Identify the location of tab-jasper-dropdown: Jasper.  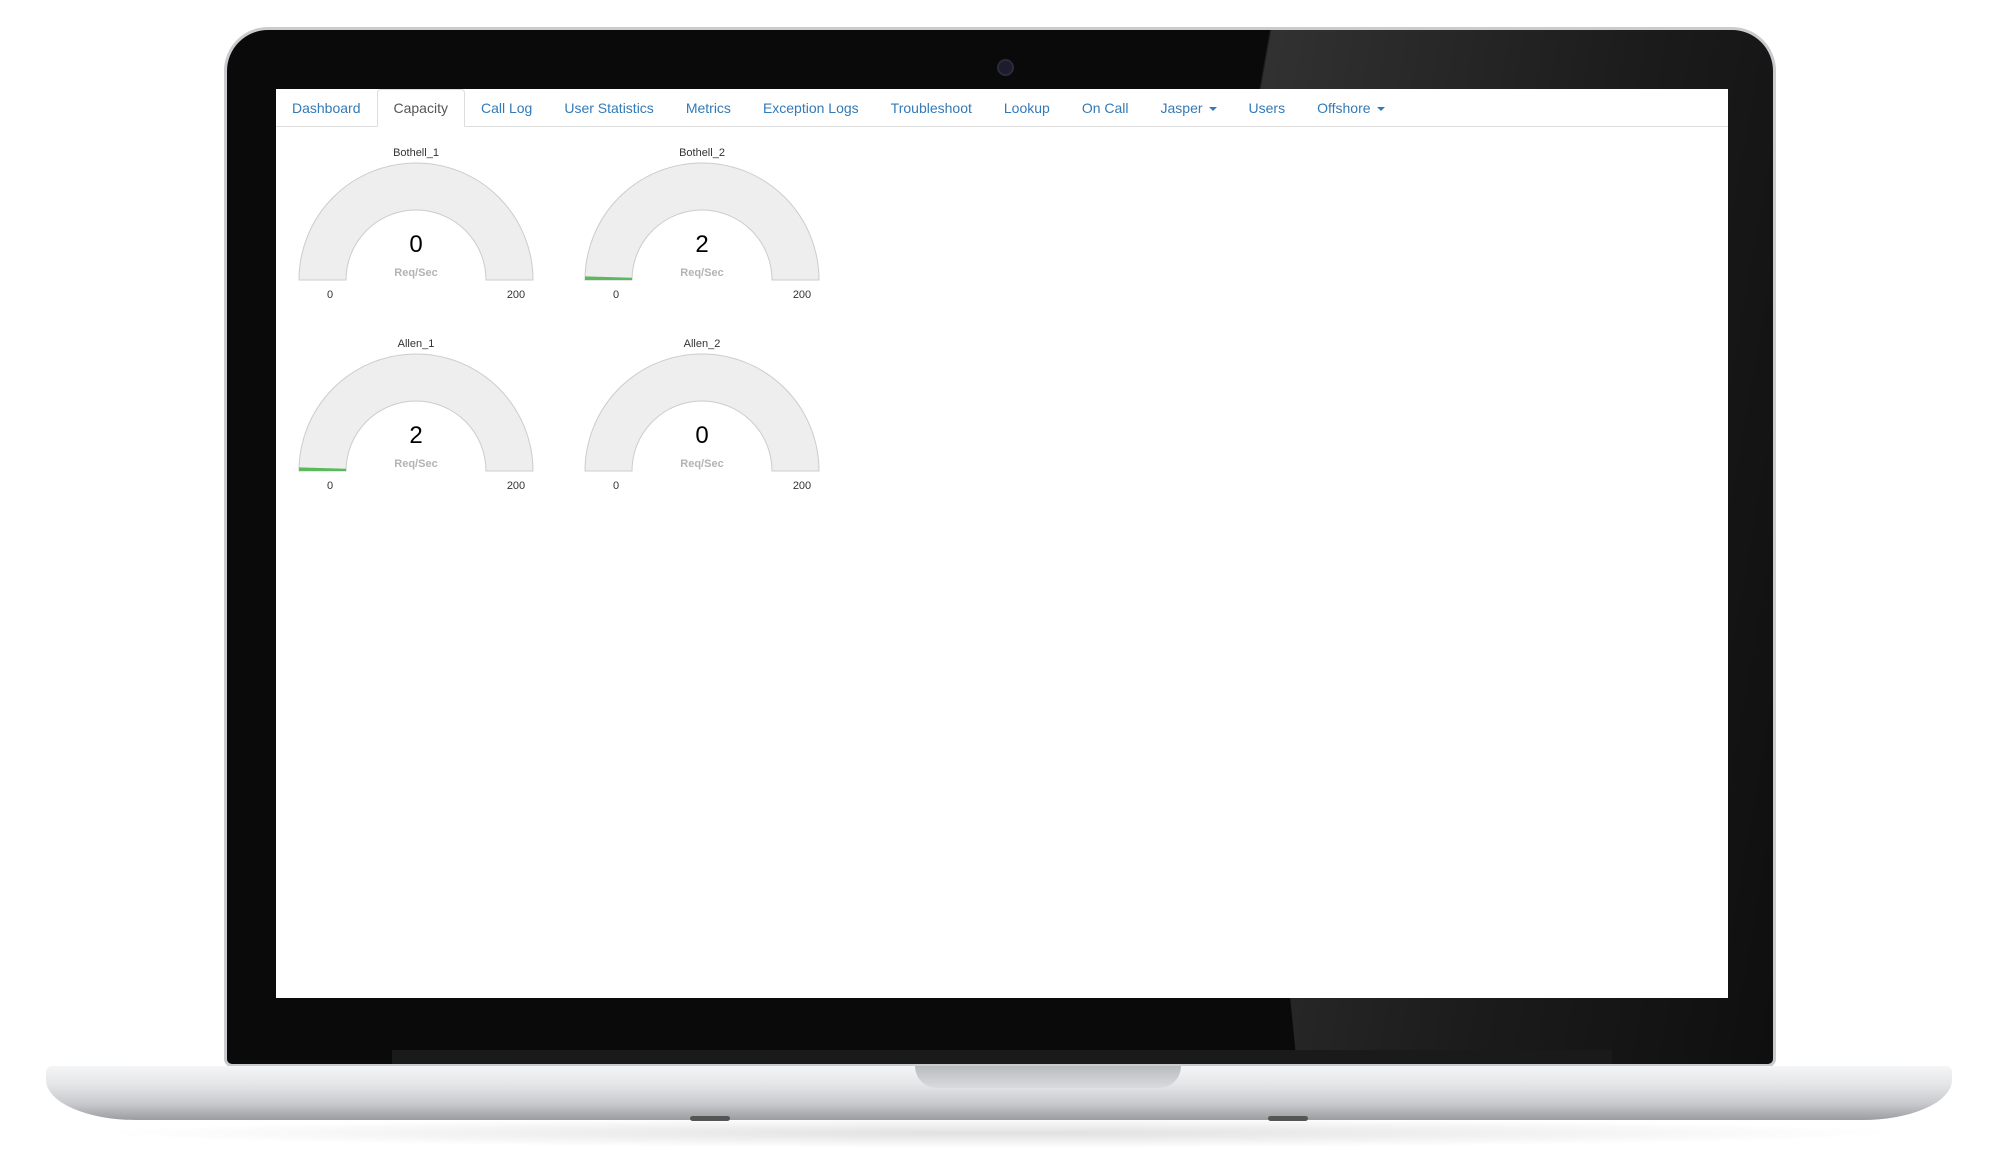
(1189, 108).